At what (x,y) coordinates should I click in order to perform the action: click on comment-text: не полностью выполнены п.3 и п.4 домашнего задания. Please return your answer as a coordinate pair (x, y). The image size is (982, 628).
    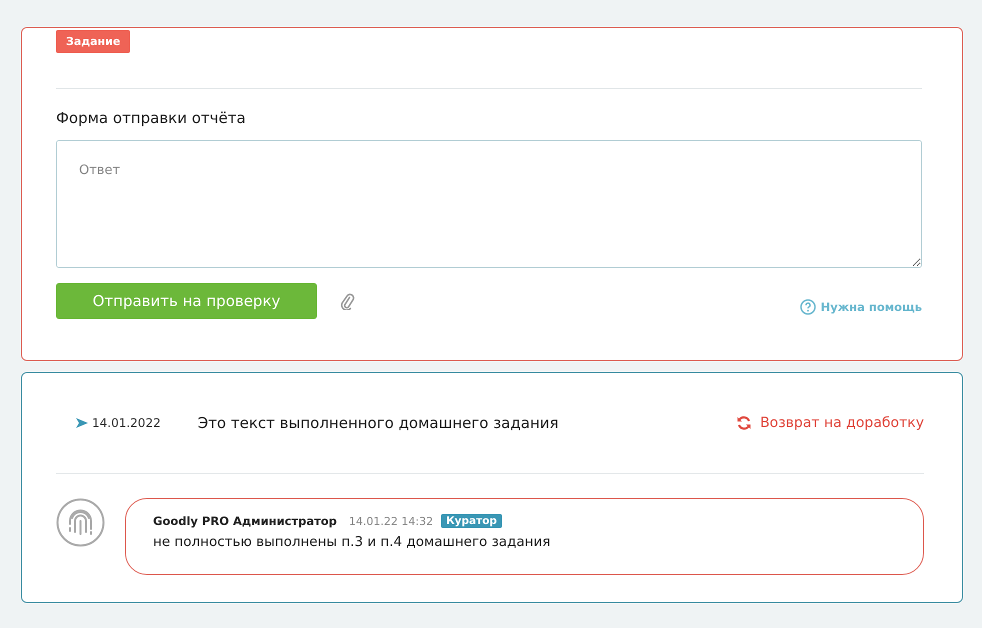
    Looking at the image, I should click on (352, 542).